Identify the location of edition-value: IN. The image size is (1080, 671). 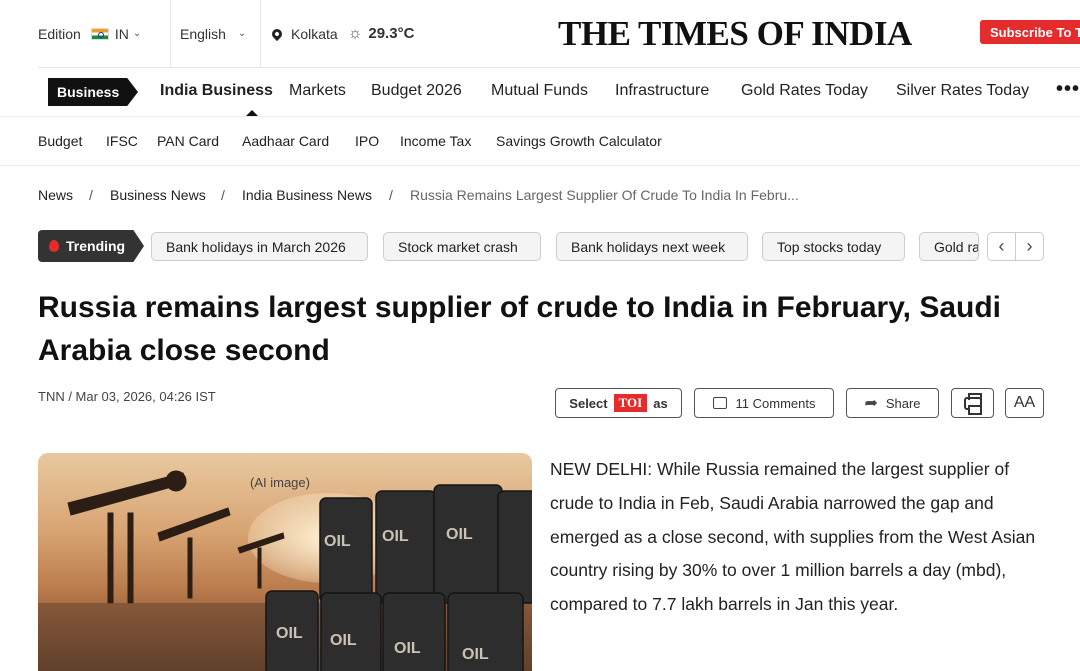
(121, 33).